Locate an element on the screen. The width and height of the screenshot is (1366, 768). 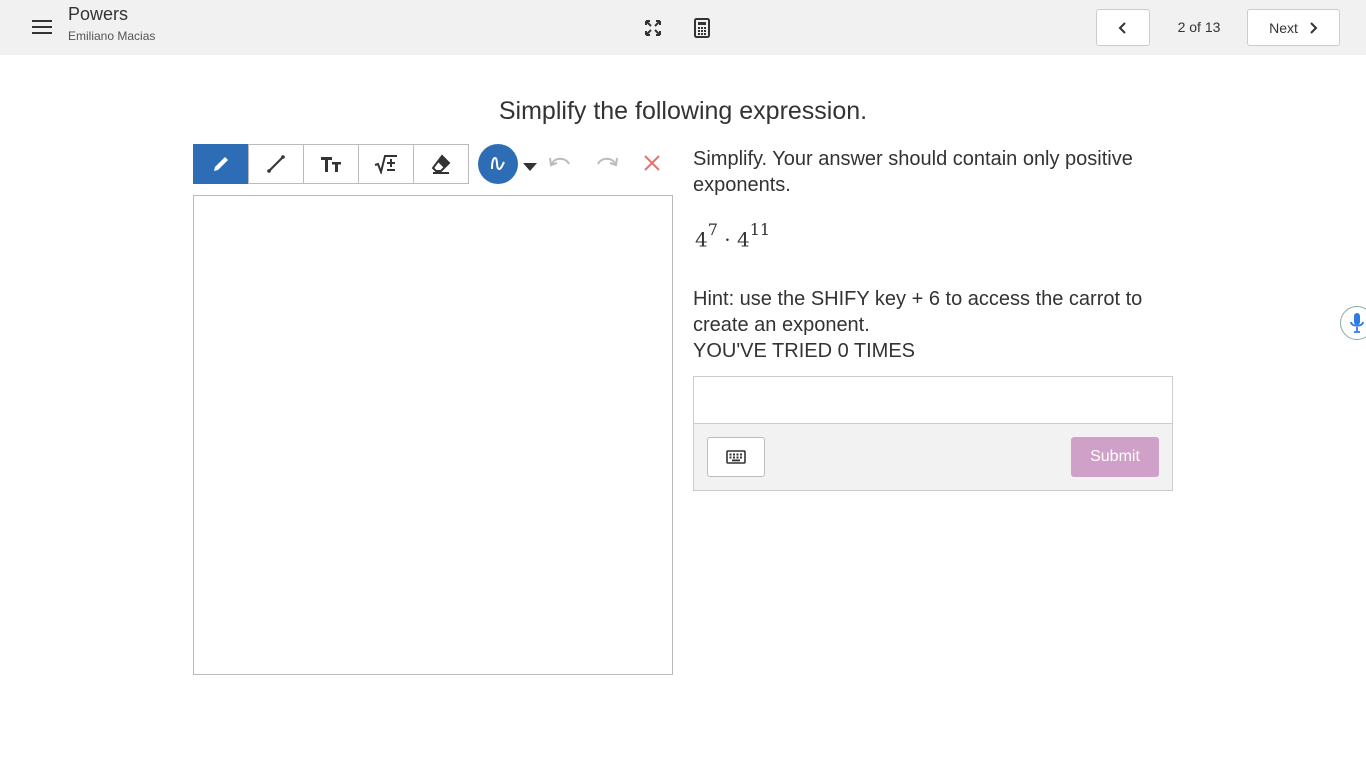
menu-button is located at coordinates (42, 27).